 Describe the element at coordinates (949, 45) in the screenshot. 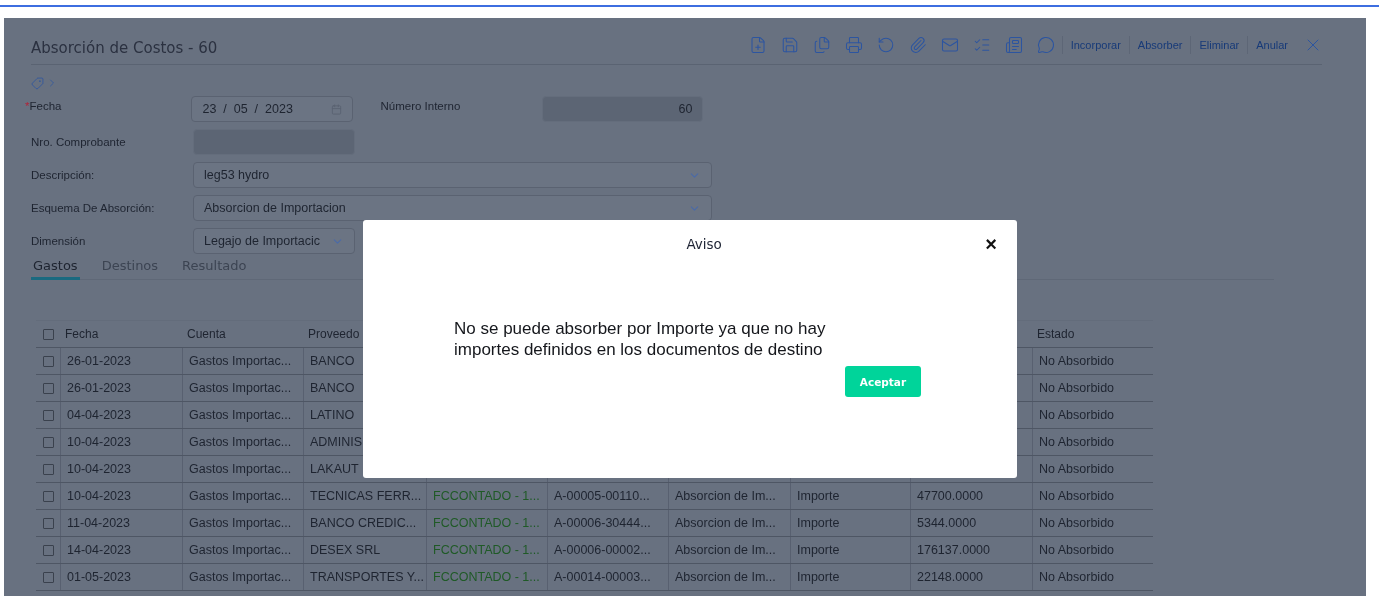

I see `mail-icon` at that location.